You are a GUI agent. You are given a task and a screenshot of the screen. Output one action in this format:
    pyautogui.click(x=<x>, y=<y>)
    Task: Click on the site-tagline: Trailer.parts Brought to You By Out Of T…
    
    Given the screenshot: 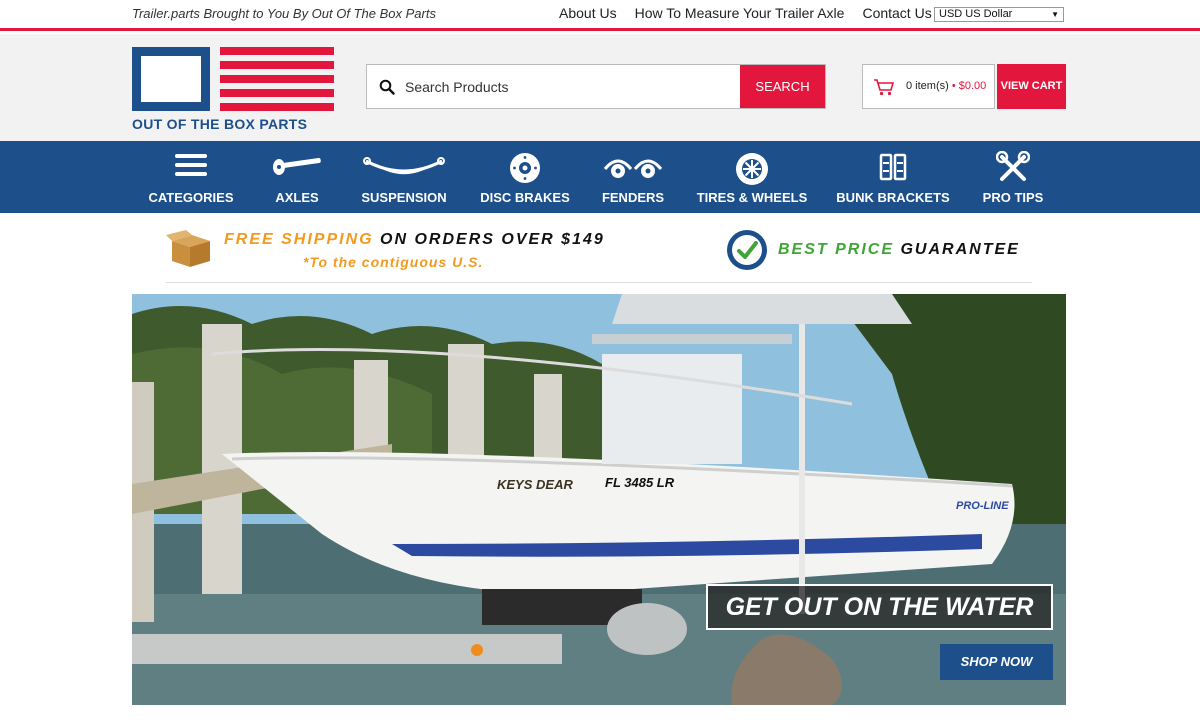 What is the action you would take?
    pyautogui.click(x=284, y=13)
    